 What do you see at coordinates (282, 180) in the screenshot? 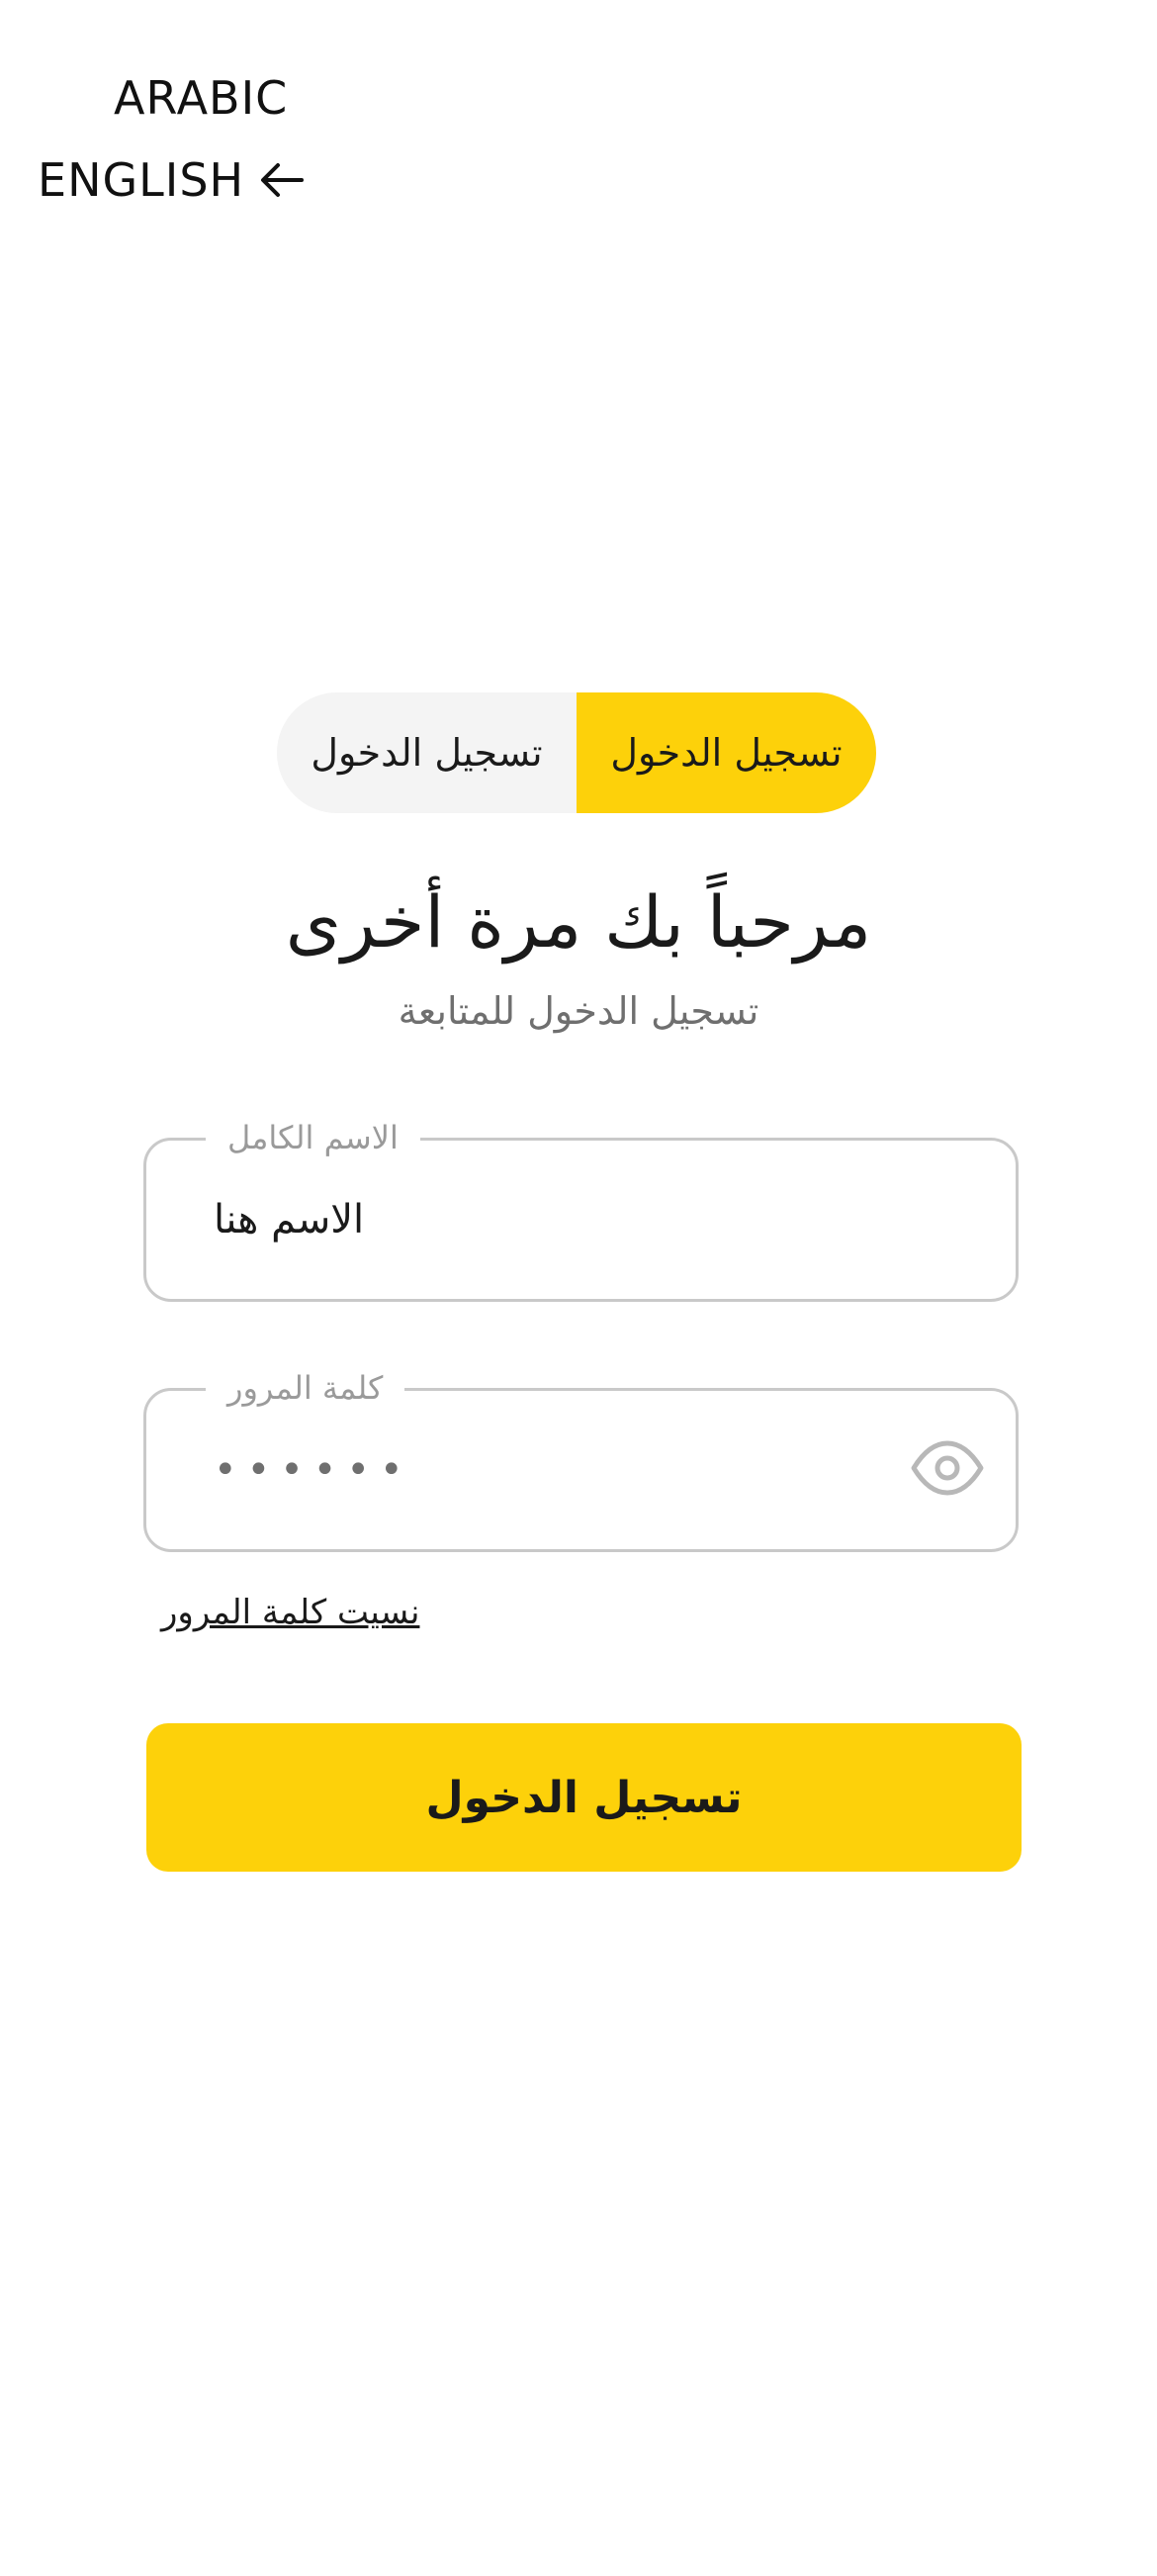
I see `arrow-left-icon` at bounding box center [282, 180].